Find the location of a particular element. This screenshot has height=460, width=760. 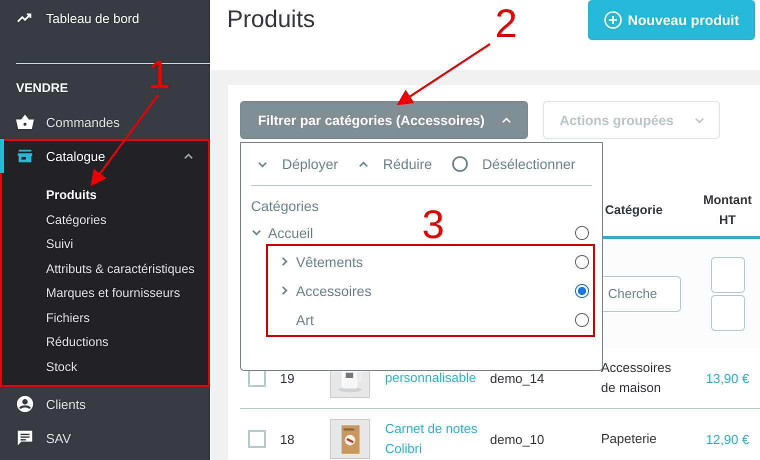

table-cell-text: 12,90 € is located at coordinates (727, 439).